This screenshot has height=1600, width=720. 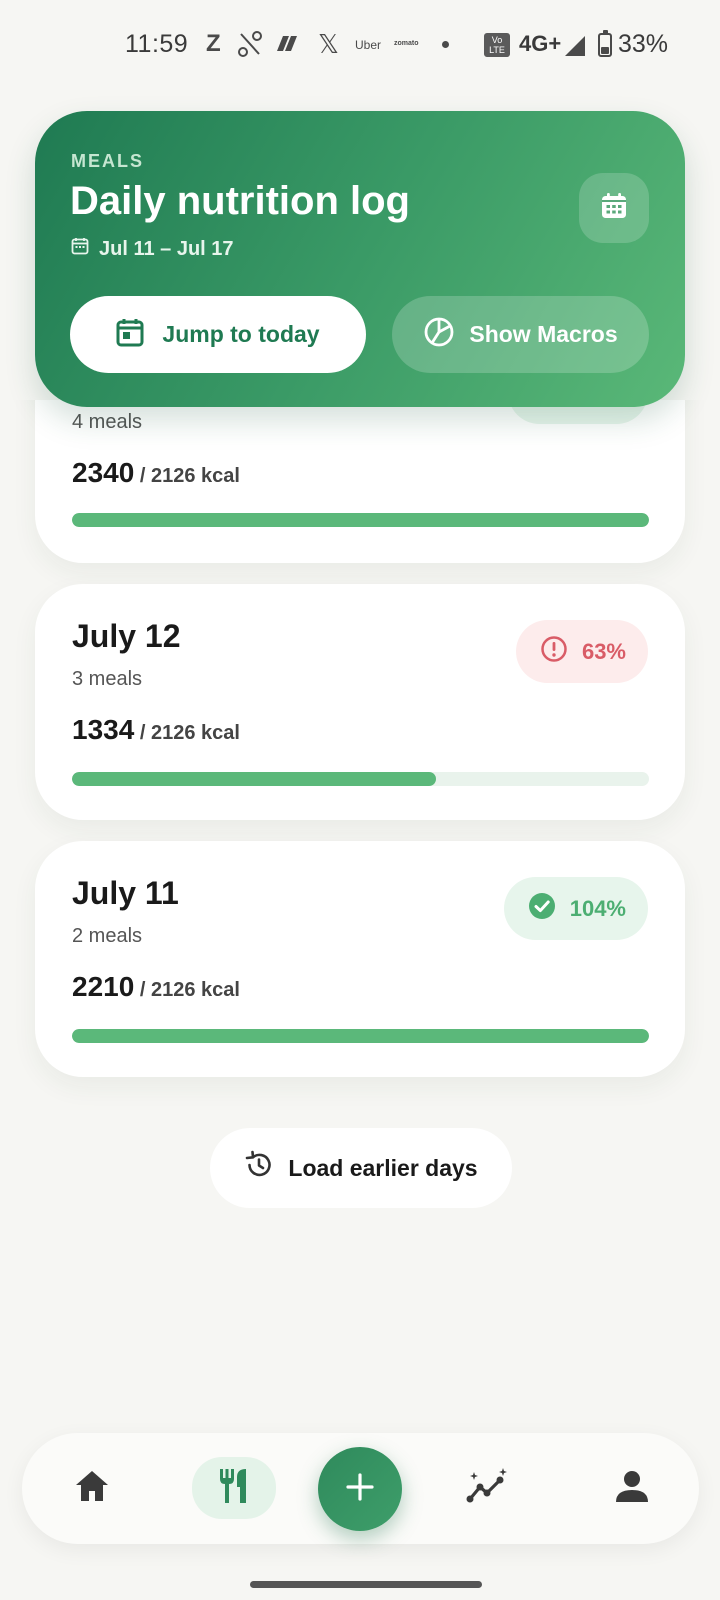 I want to click on home-icon, so click(x=92, y=1488).